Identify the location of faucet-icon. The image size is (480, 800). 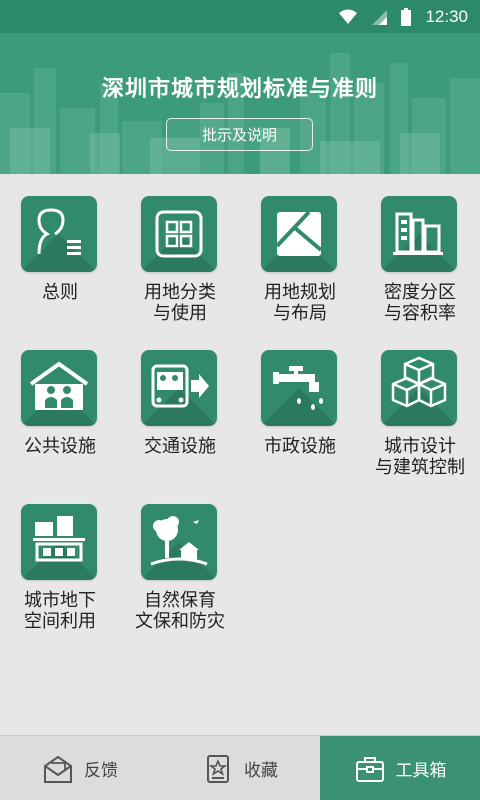
(299, 388).